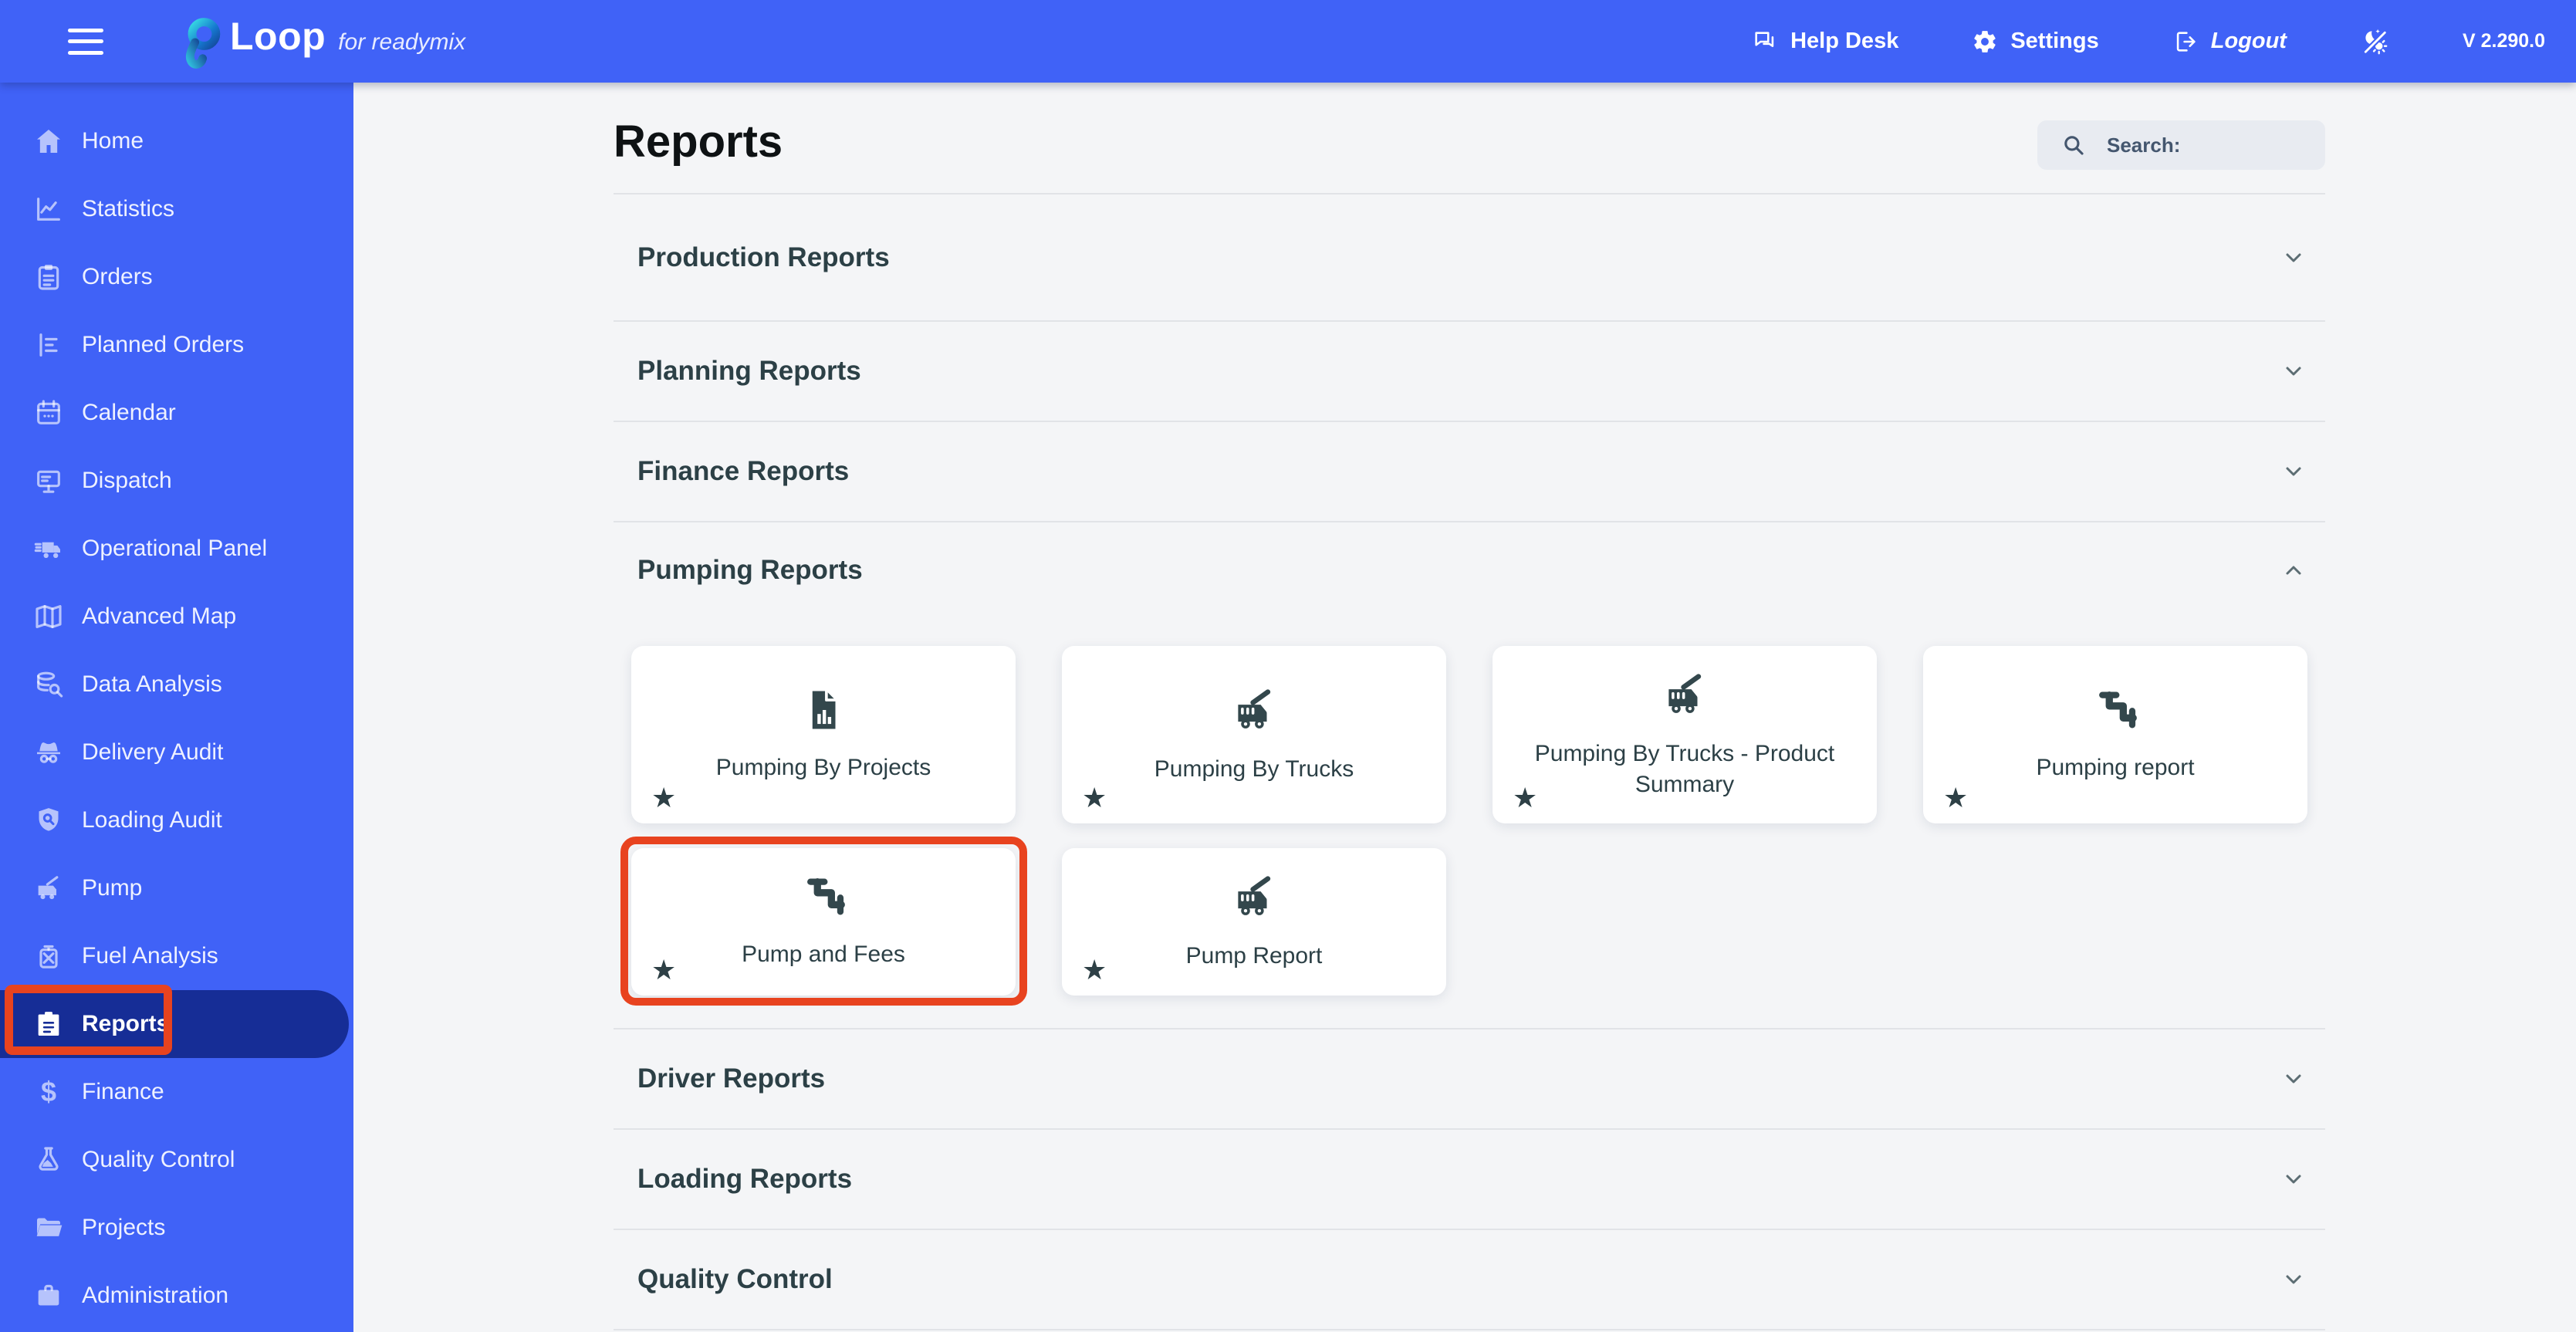 This screenshot has height=1332, width=2576. Describe the element at coordinates (176, 617) in the screenshot. I see `sidebar-item-advanced-map: Advanced Map` at that location.